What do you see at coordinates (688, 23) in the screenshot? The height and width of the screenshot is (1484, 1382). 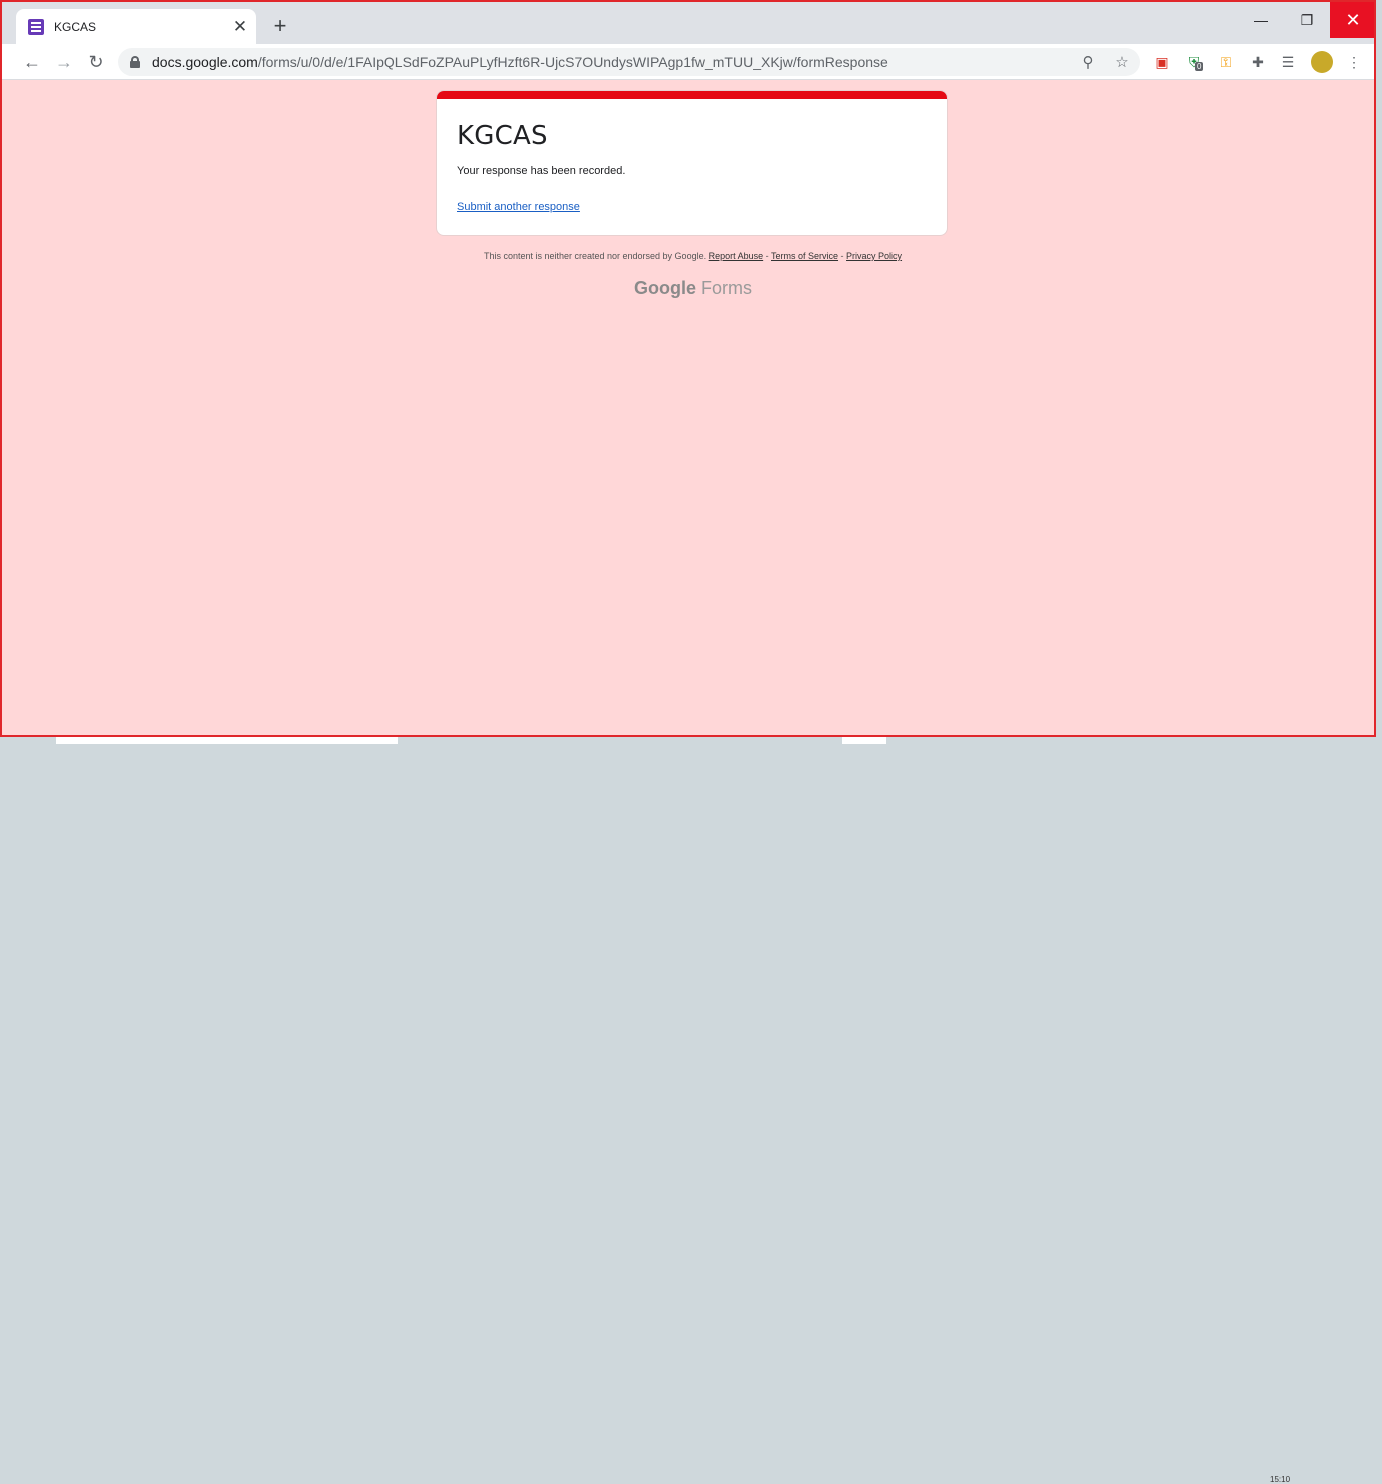 I see `tab-strip: KGCAS ✕ + — ❐ ✕` at bounding box center [688, 23].